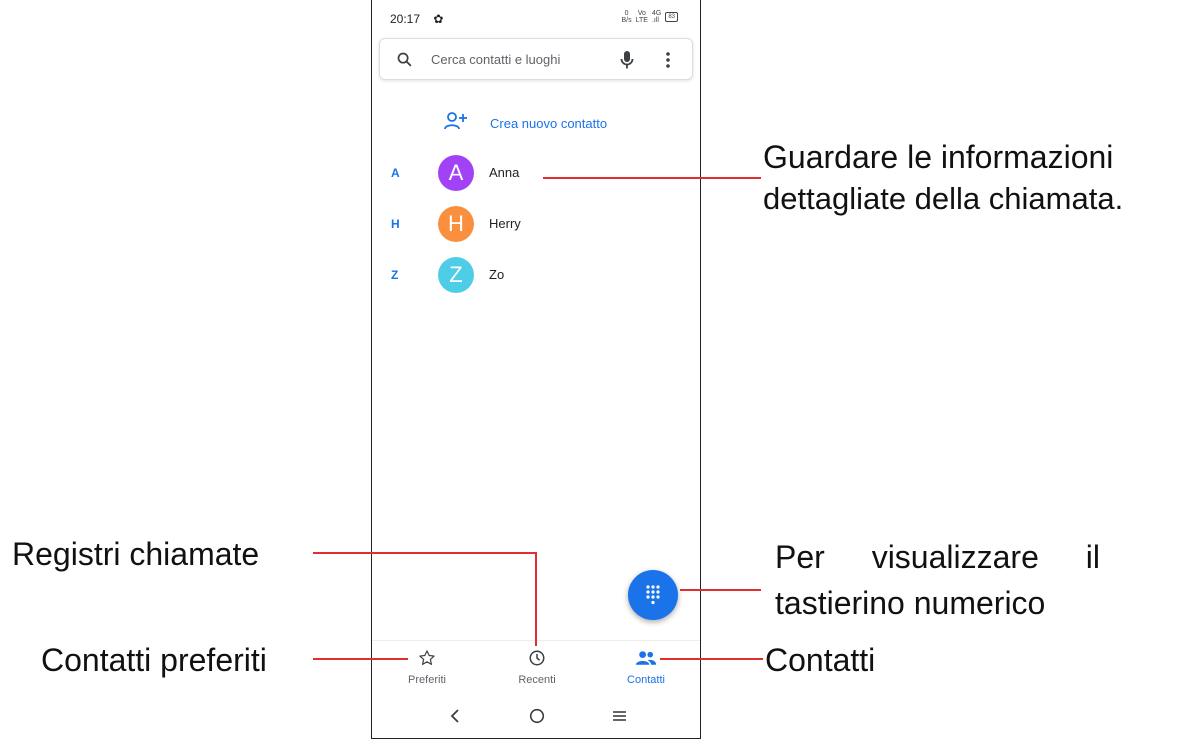 The image size is (1196, 739). I want to click on bottom-navigation: Preferiti Recenti Contatti, so click(536, 666).